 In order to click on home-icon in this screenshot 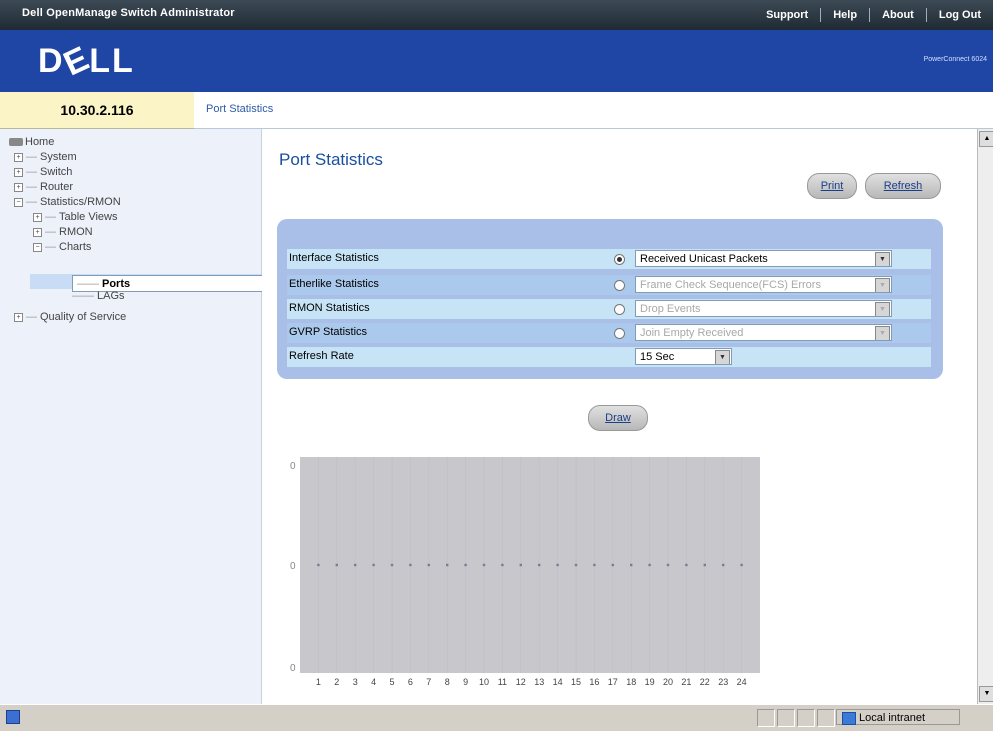, I will do `click(16, 142)`.